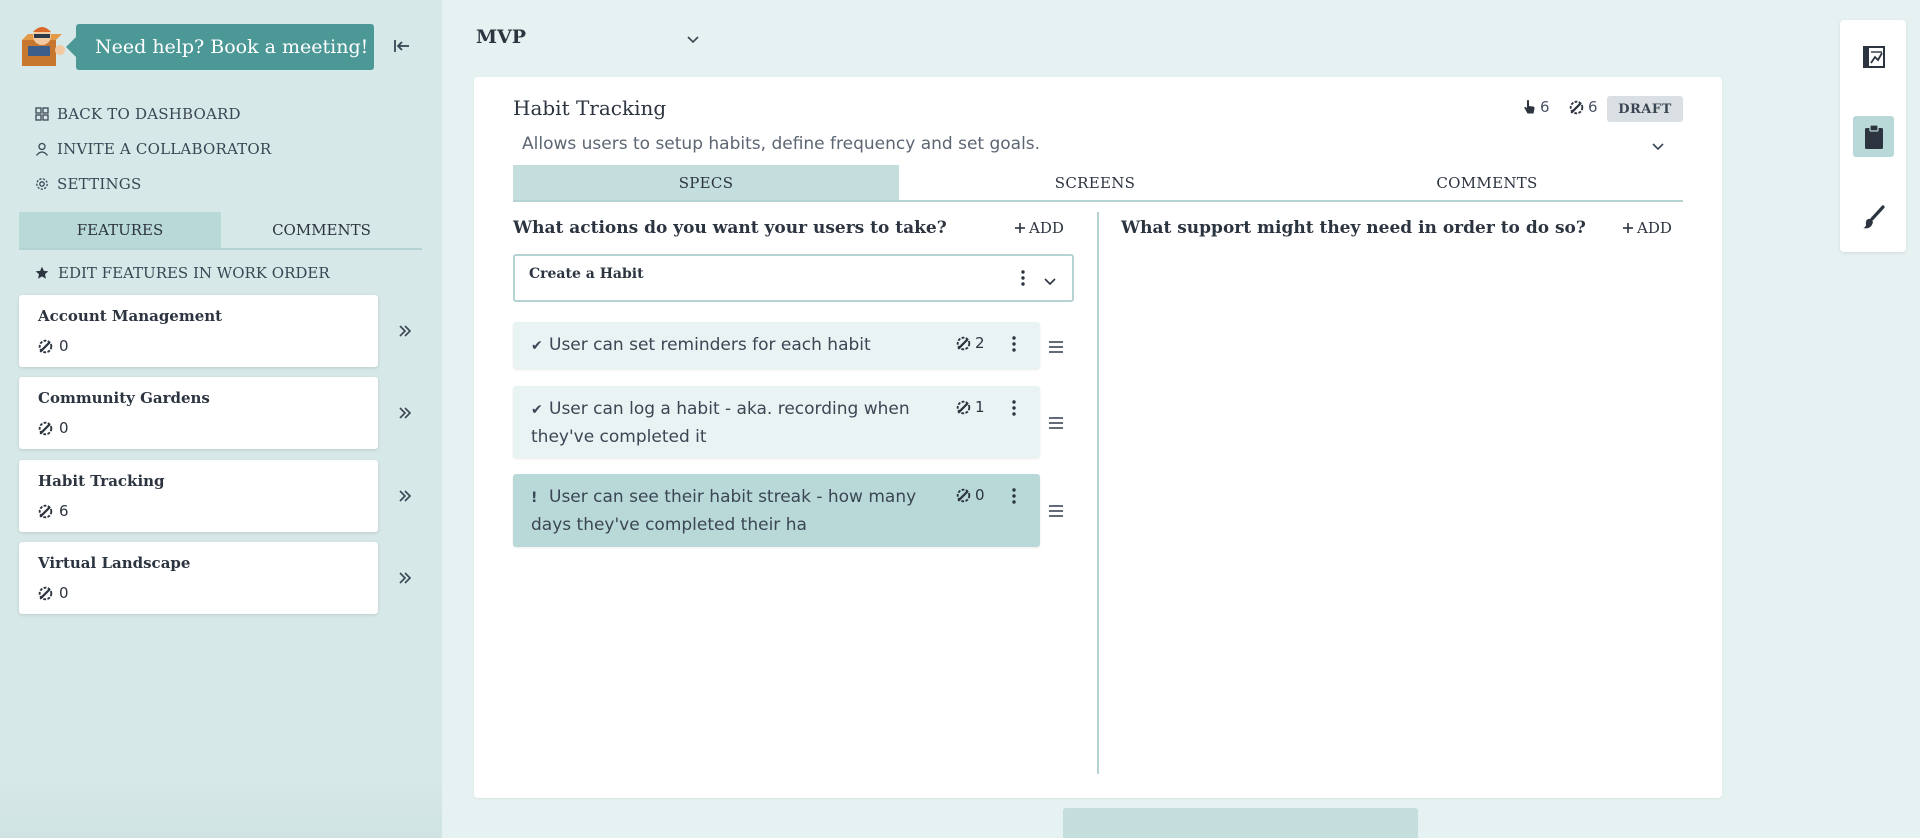 This screenshot has width=1920, height=838. What do you see at coordinates (1023, 280) in the screenshot?
I see `action-menu-button` at bounding box center [1023, 280].